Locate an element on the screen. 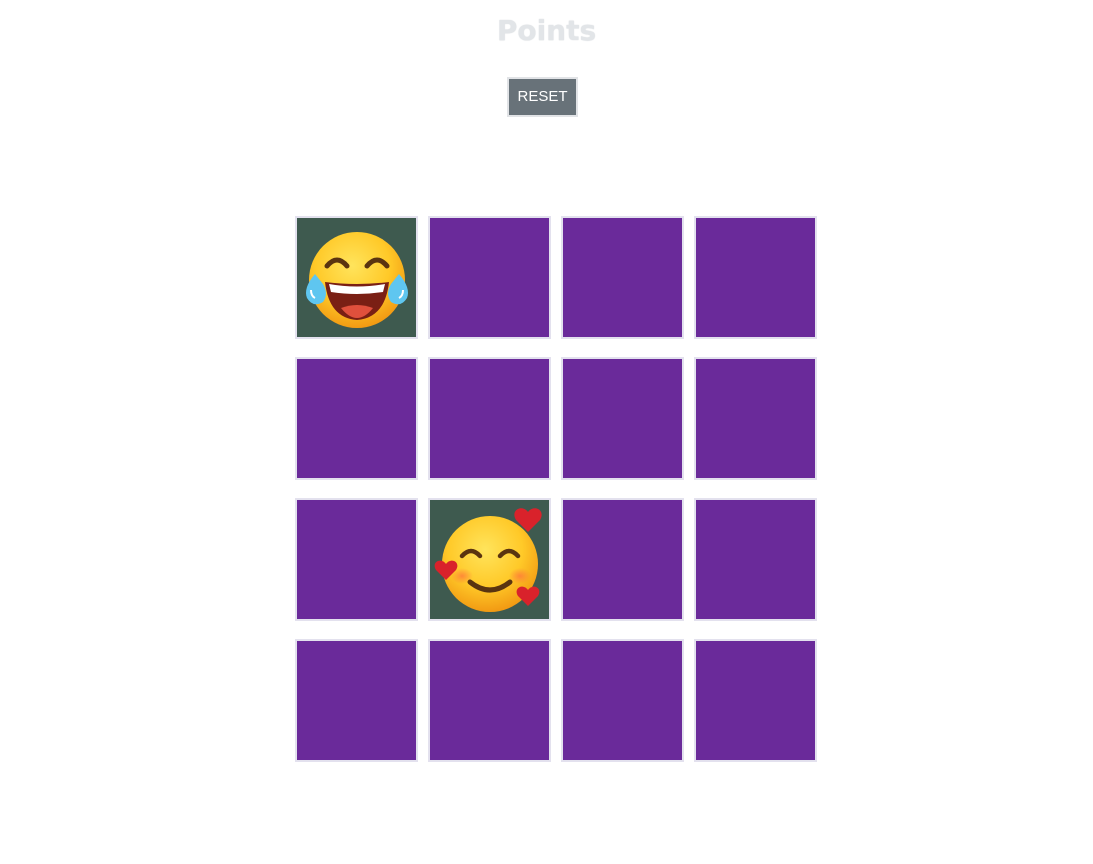 This screenshot has height=864, width=1093. face-with-tears-of-joy-icon is located at coordinates (356, 279).